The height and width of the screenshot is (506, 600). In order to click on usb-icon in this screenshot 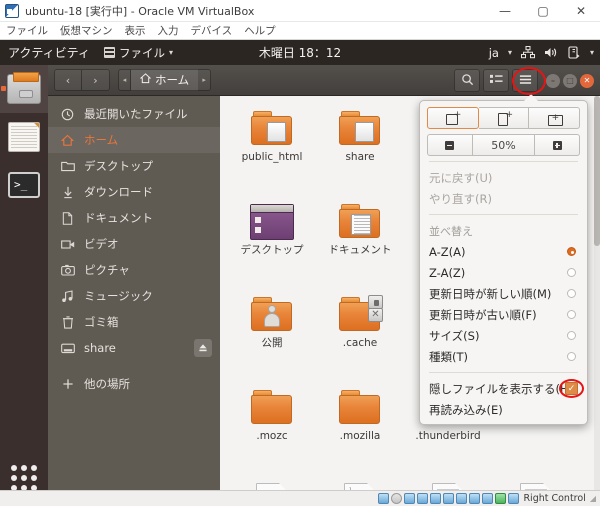, I will do `click(436, 498)`.